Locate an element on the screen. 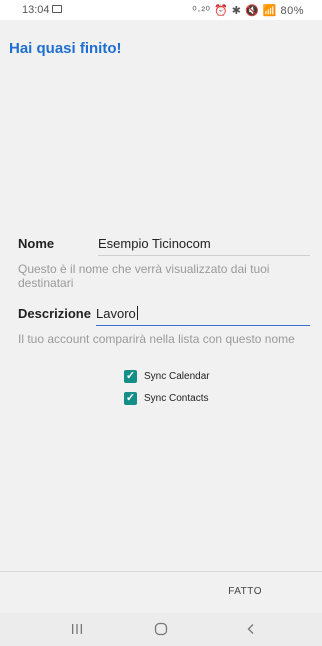 This screenshot has width=322, height=646. back-icon is located at coordinates (250, 629).